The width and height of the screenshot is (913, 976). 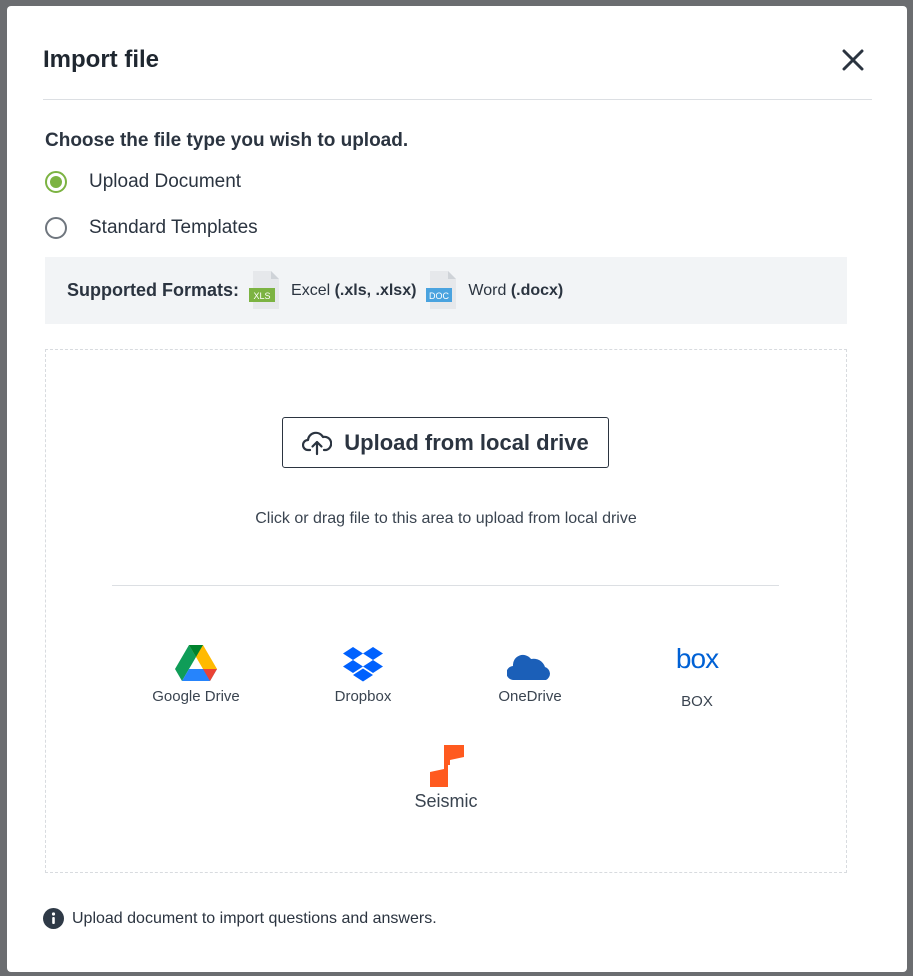 I want to click on format-excel: Excel (.xls, .xlsx), so click(x=354, y=290).